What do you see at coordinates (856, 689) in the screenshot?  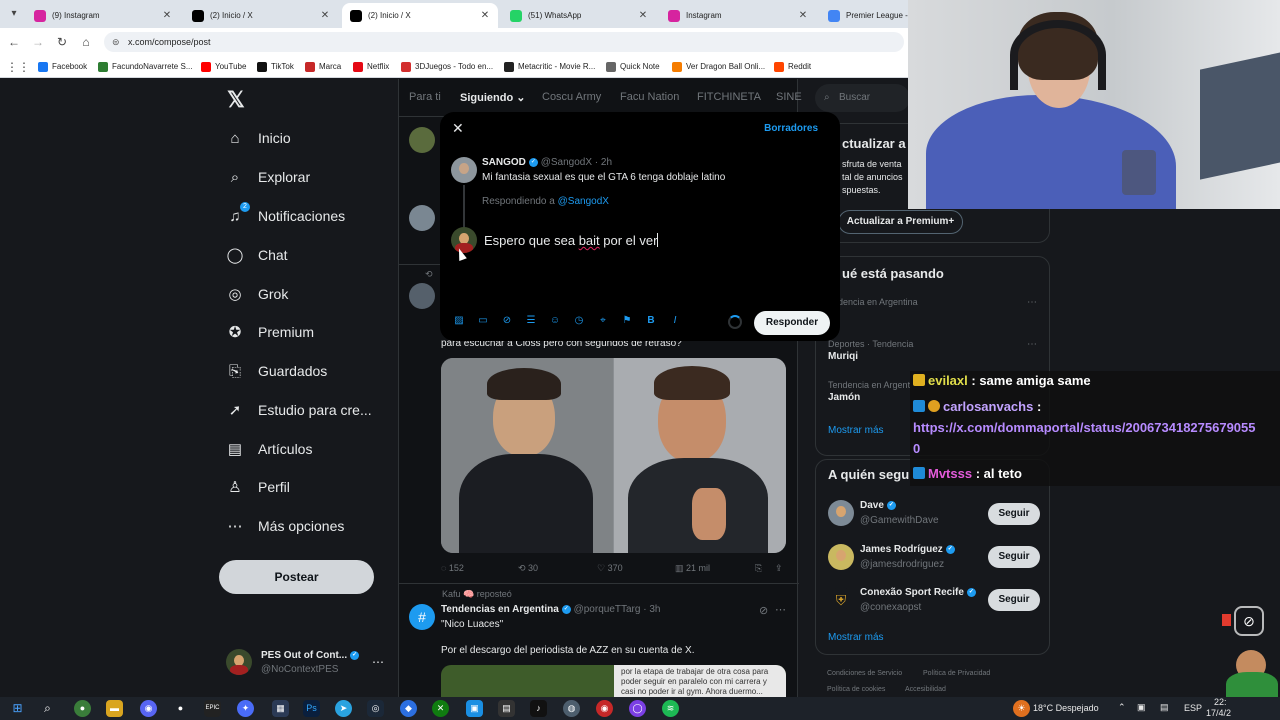 I see `footer-link: Política de cookies` at bounding box center [856, 689].